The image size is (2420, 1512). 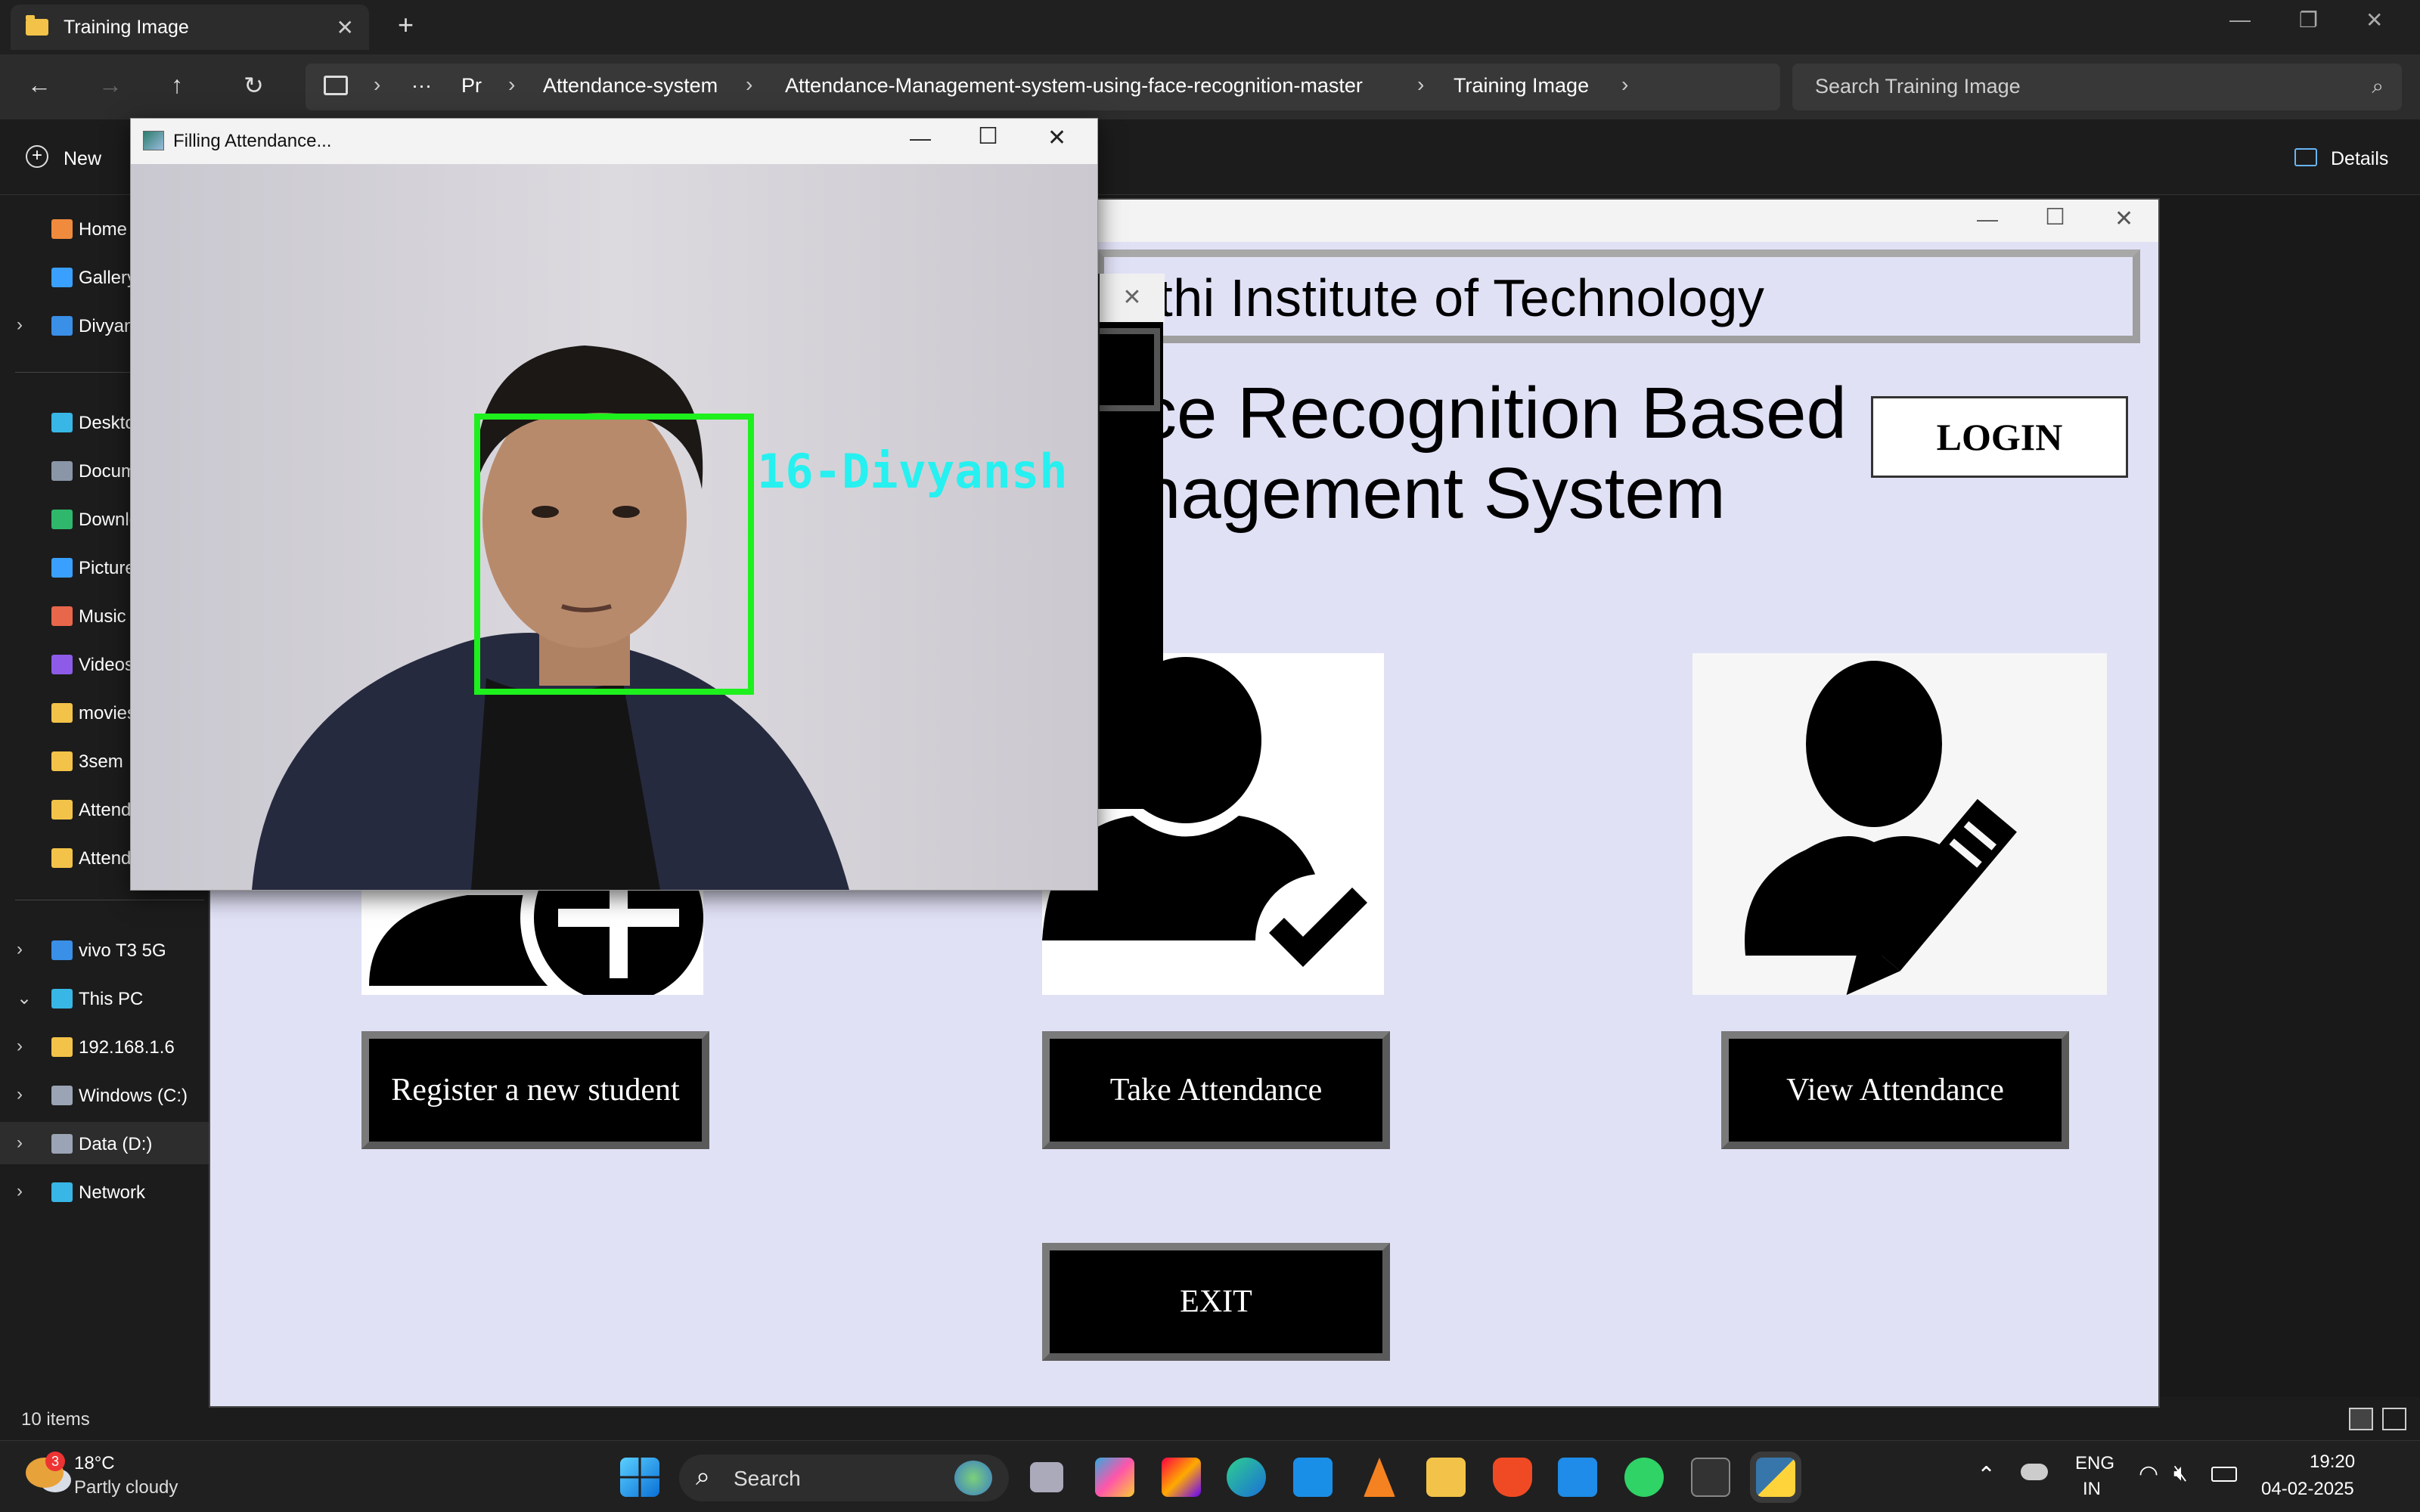 What do you see at coordinates (1131, 541) in the screenshot?
I see `hidden-dialog: ✕` at bounding box center [1131, 541].